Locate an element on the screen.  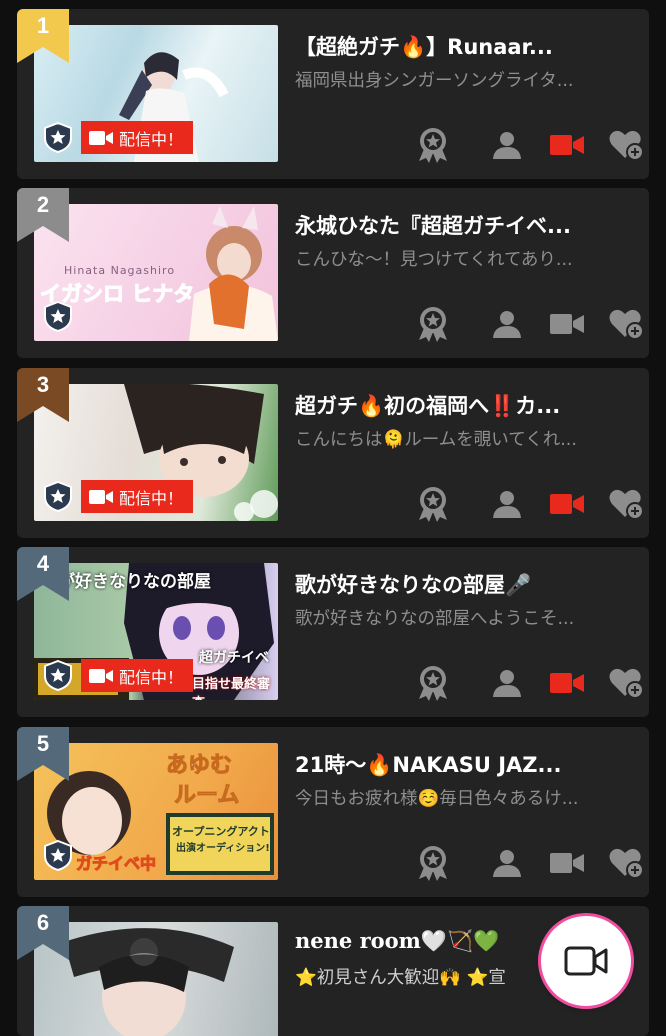
rank-badge: 6 is located at coordinates (43, 933).